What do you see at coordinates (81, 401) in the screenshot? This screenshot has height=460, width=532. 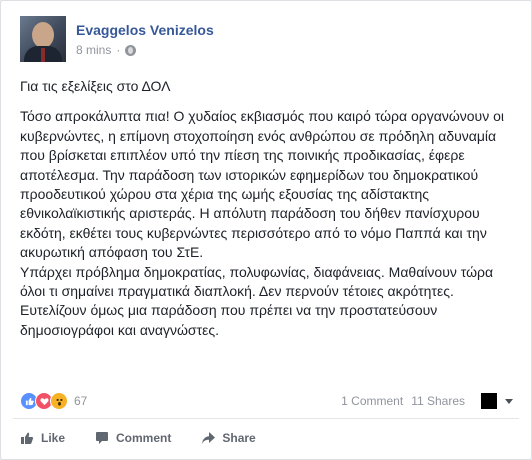 I see `reaction-count: 67` at bounding box center [81, 401].